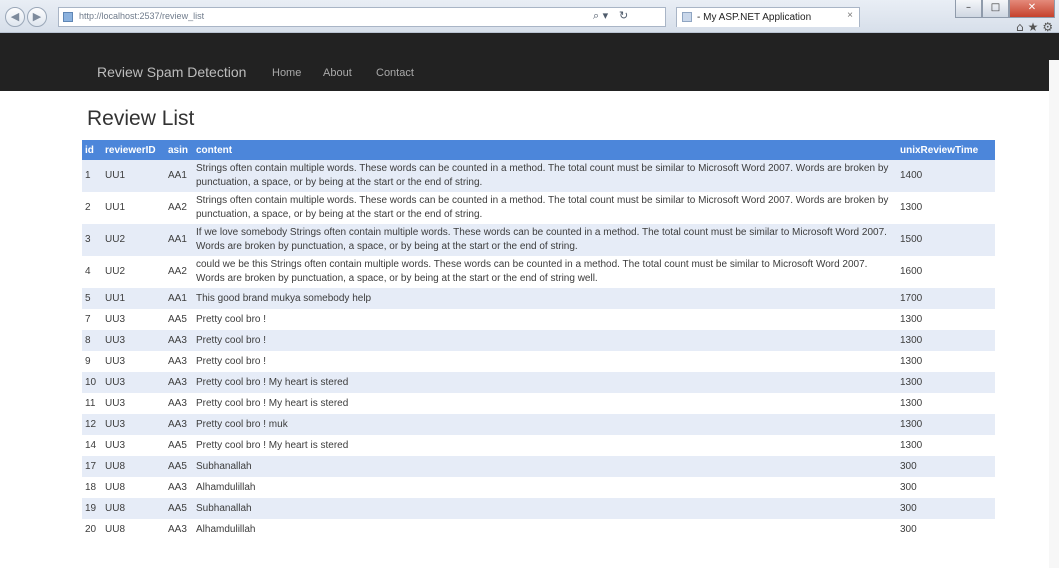  I want to click on cell-id: 5, so click(92, 298).